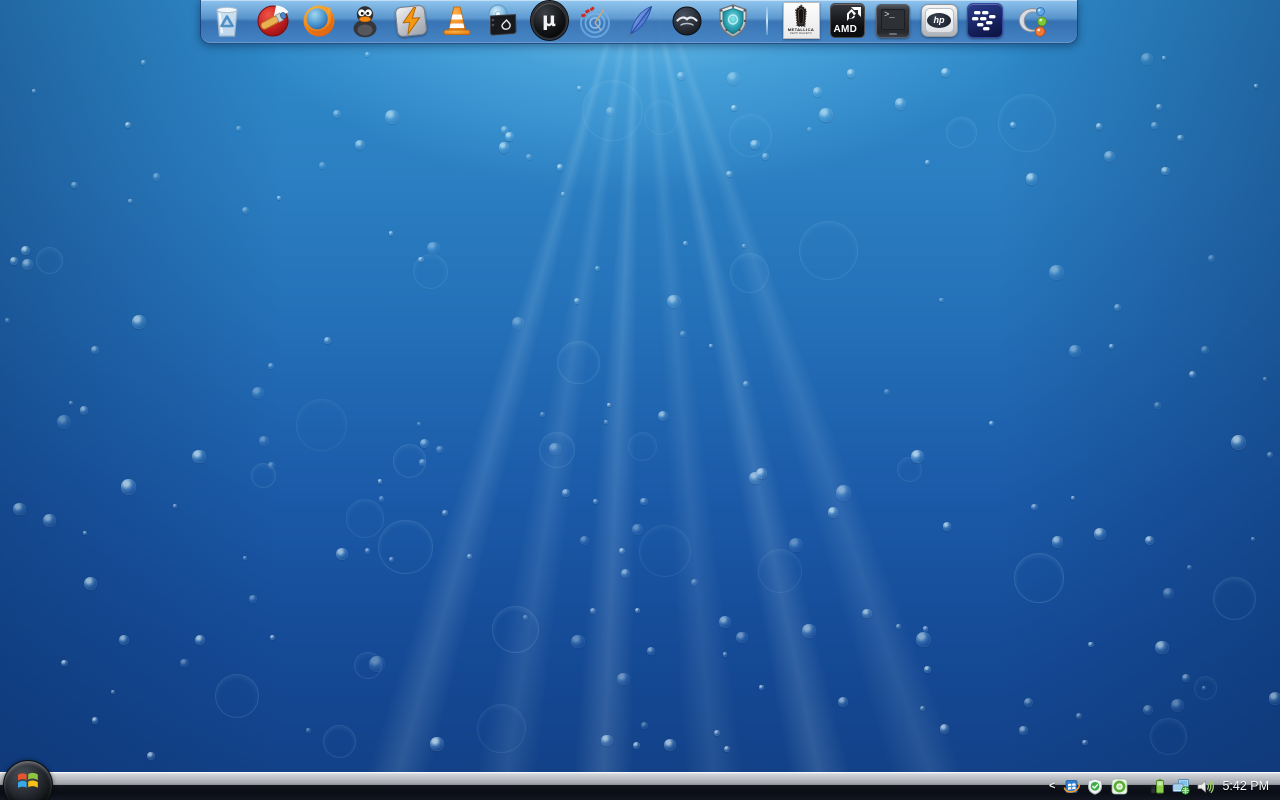 Image resolution: width=1280 pixels, height=800 pixels. I want to click on dock-item-ad-aware, so click(595, 21).